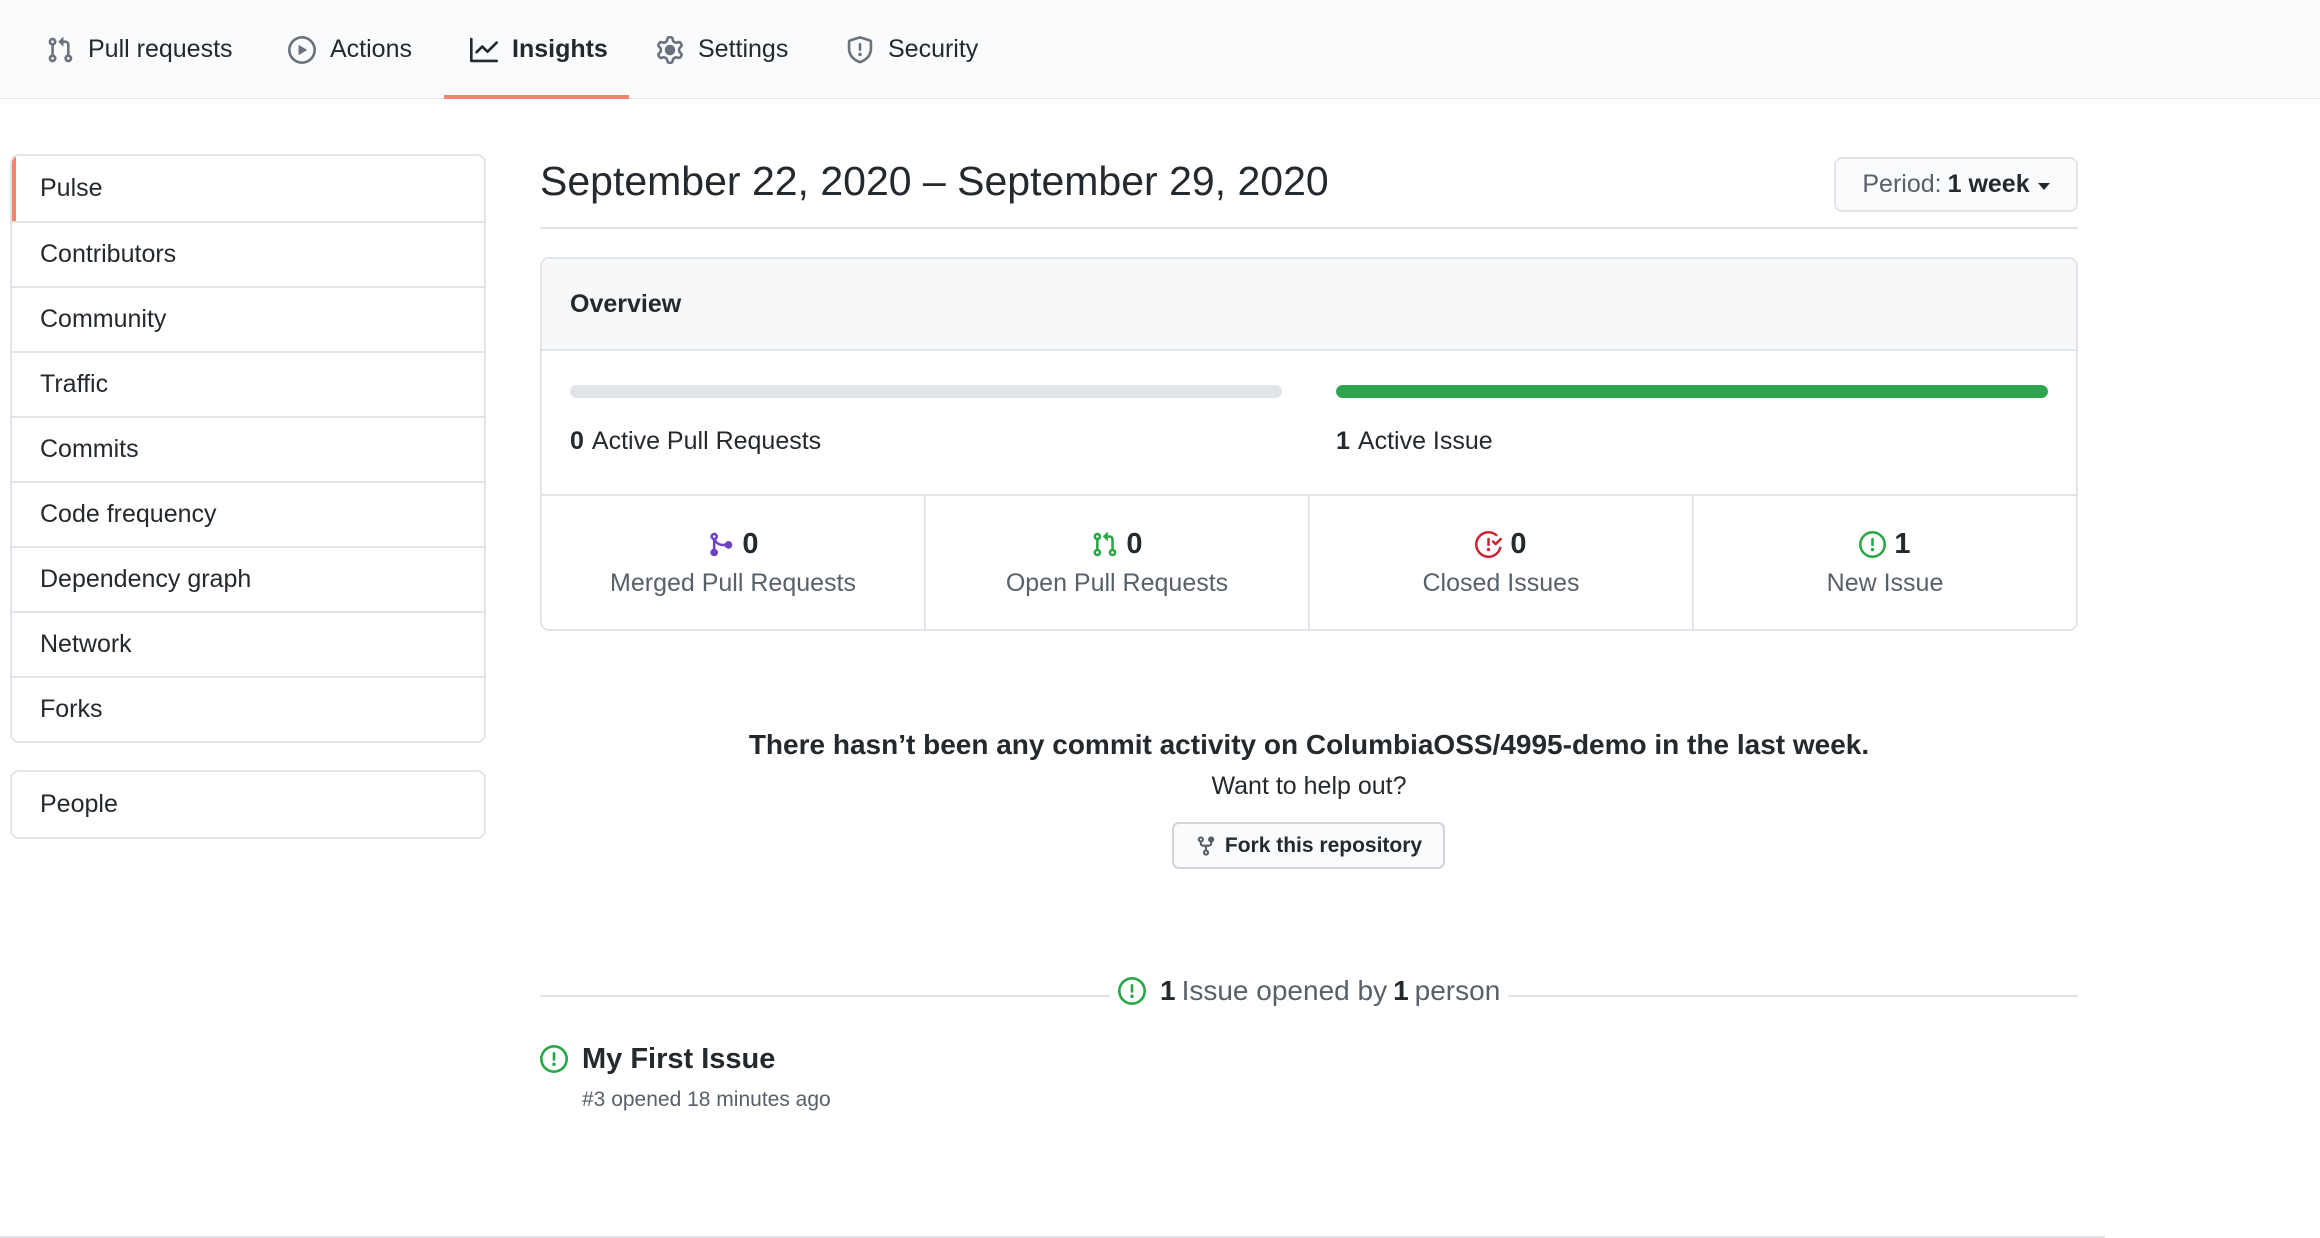 The width and height of the screenshot is (2320, 1238). Describe the element at coordinates (1117, 582) in the screenshot. I see `stat-label: Open Pull Requests` at that location.